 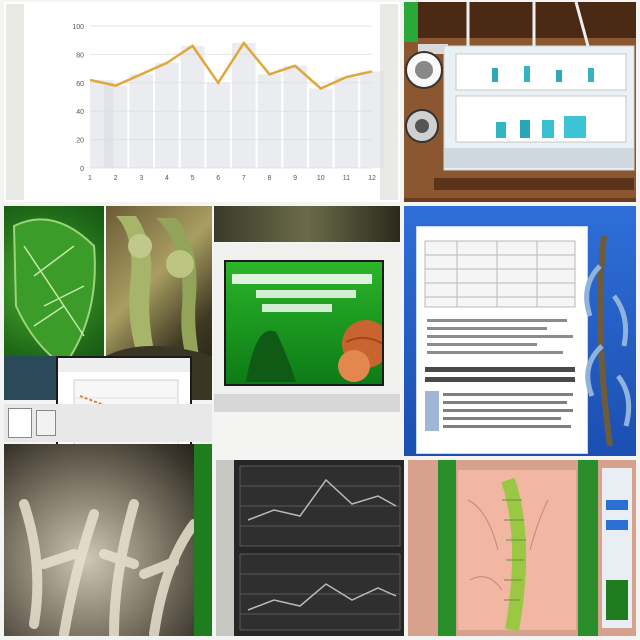 What do you see at coordinates (80, 84) in the screenshot?
I see `y-tick-label: 60` at bounding box center [80, 84].